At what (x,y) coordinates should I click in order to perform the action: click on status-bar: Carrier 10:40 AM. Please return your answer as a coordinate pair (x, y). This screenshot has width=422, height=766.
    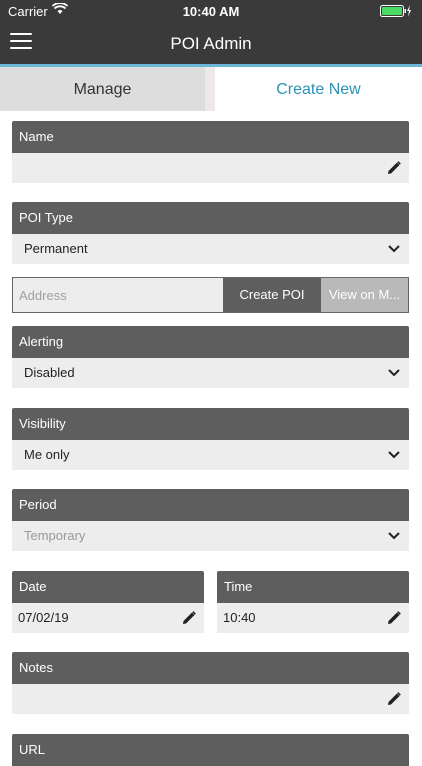
    Looking at the image, I should click on (211, 11).